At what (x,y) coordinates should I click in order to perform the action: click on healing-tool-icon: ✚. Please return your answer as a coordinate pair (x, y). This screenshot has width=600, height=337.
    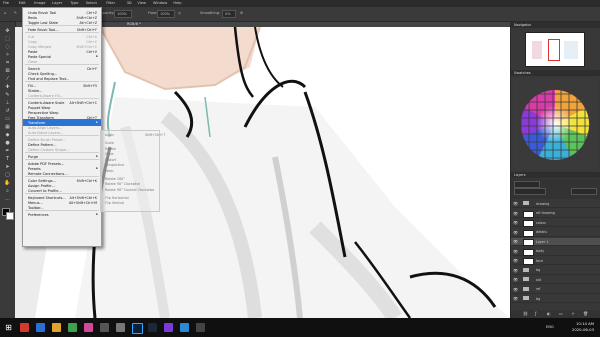
    Looking at the image, I should click on (7, 87).